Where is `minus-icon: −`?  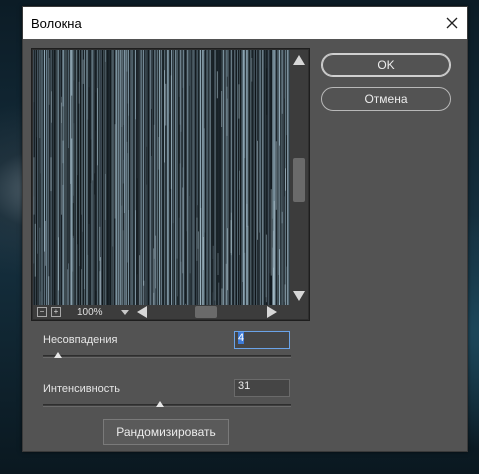 minus-icon: − is located at coordinates (42, 311).